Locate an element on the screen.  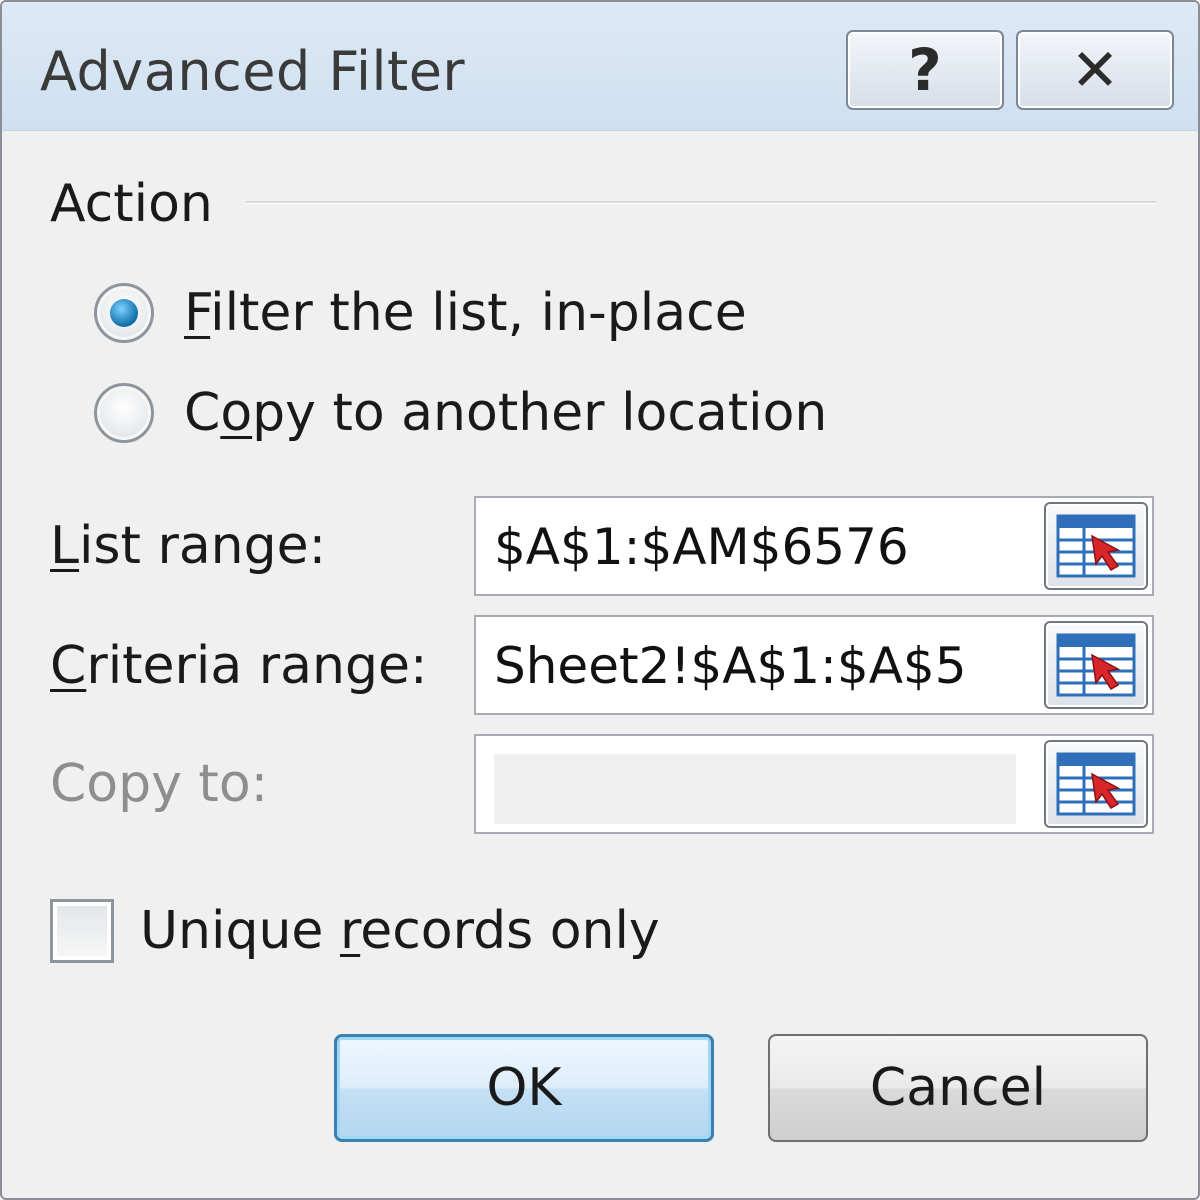
radio-copy-to-location-button is located at coordinates (124, 413).